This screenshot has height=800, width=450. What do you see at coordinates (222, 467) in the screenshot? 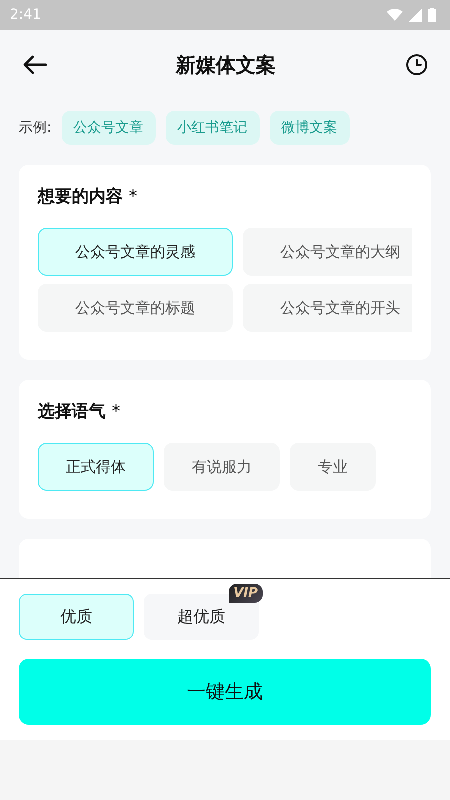
I see `option-chip: 有说服力` at bounding box center [222, 467].